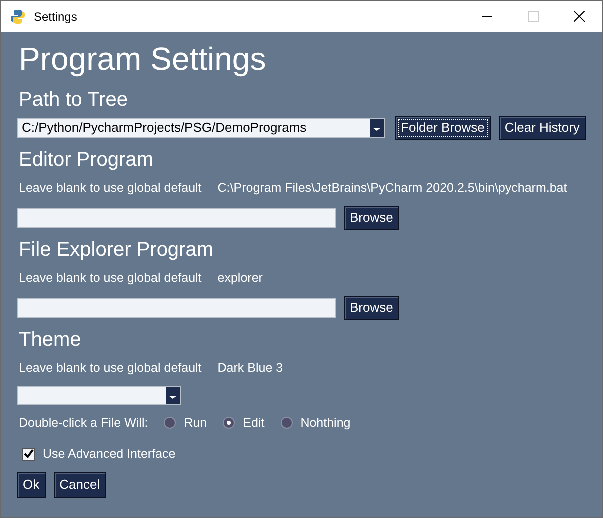  I want to click on page-heading: Program Settings, so click(143, 59).